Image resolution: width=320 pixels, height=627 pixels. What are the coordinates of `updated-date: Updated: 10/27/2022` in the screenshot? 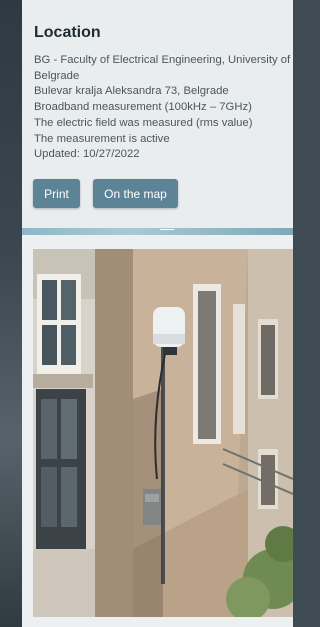 It's located at (87, 154).